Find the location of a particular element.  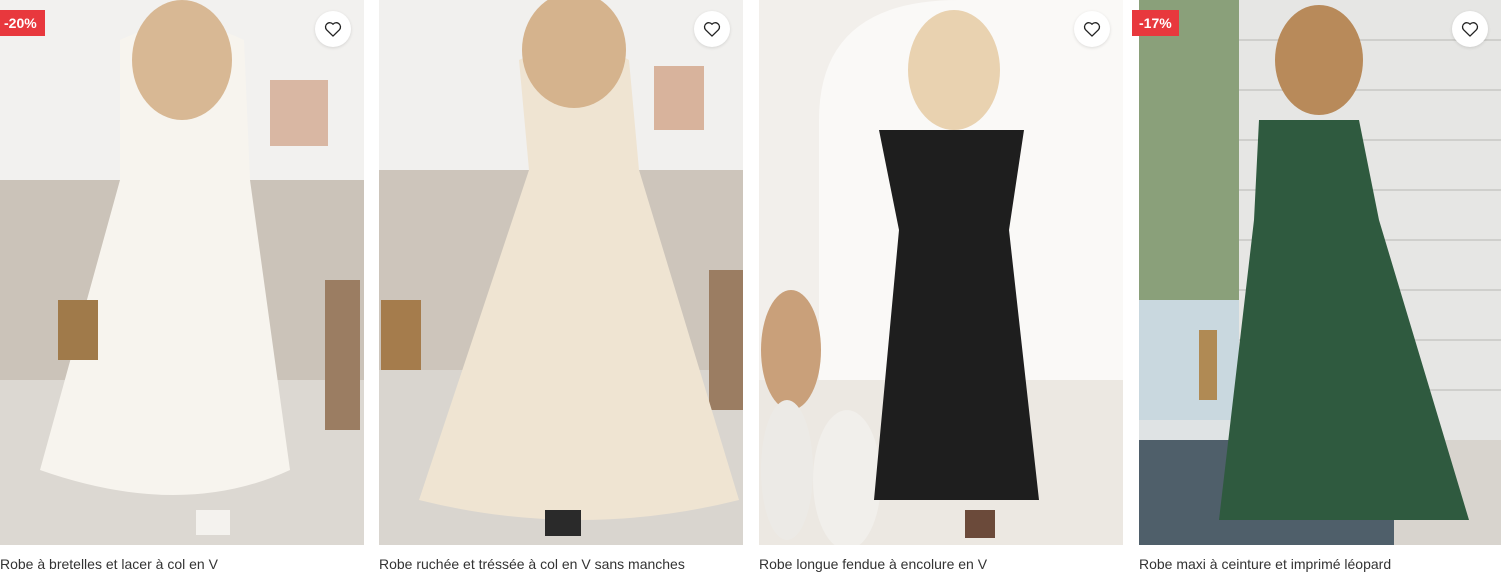

product-title: Robe longue fendue à encolure en V is located at coordinates (873, 564).